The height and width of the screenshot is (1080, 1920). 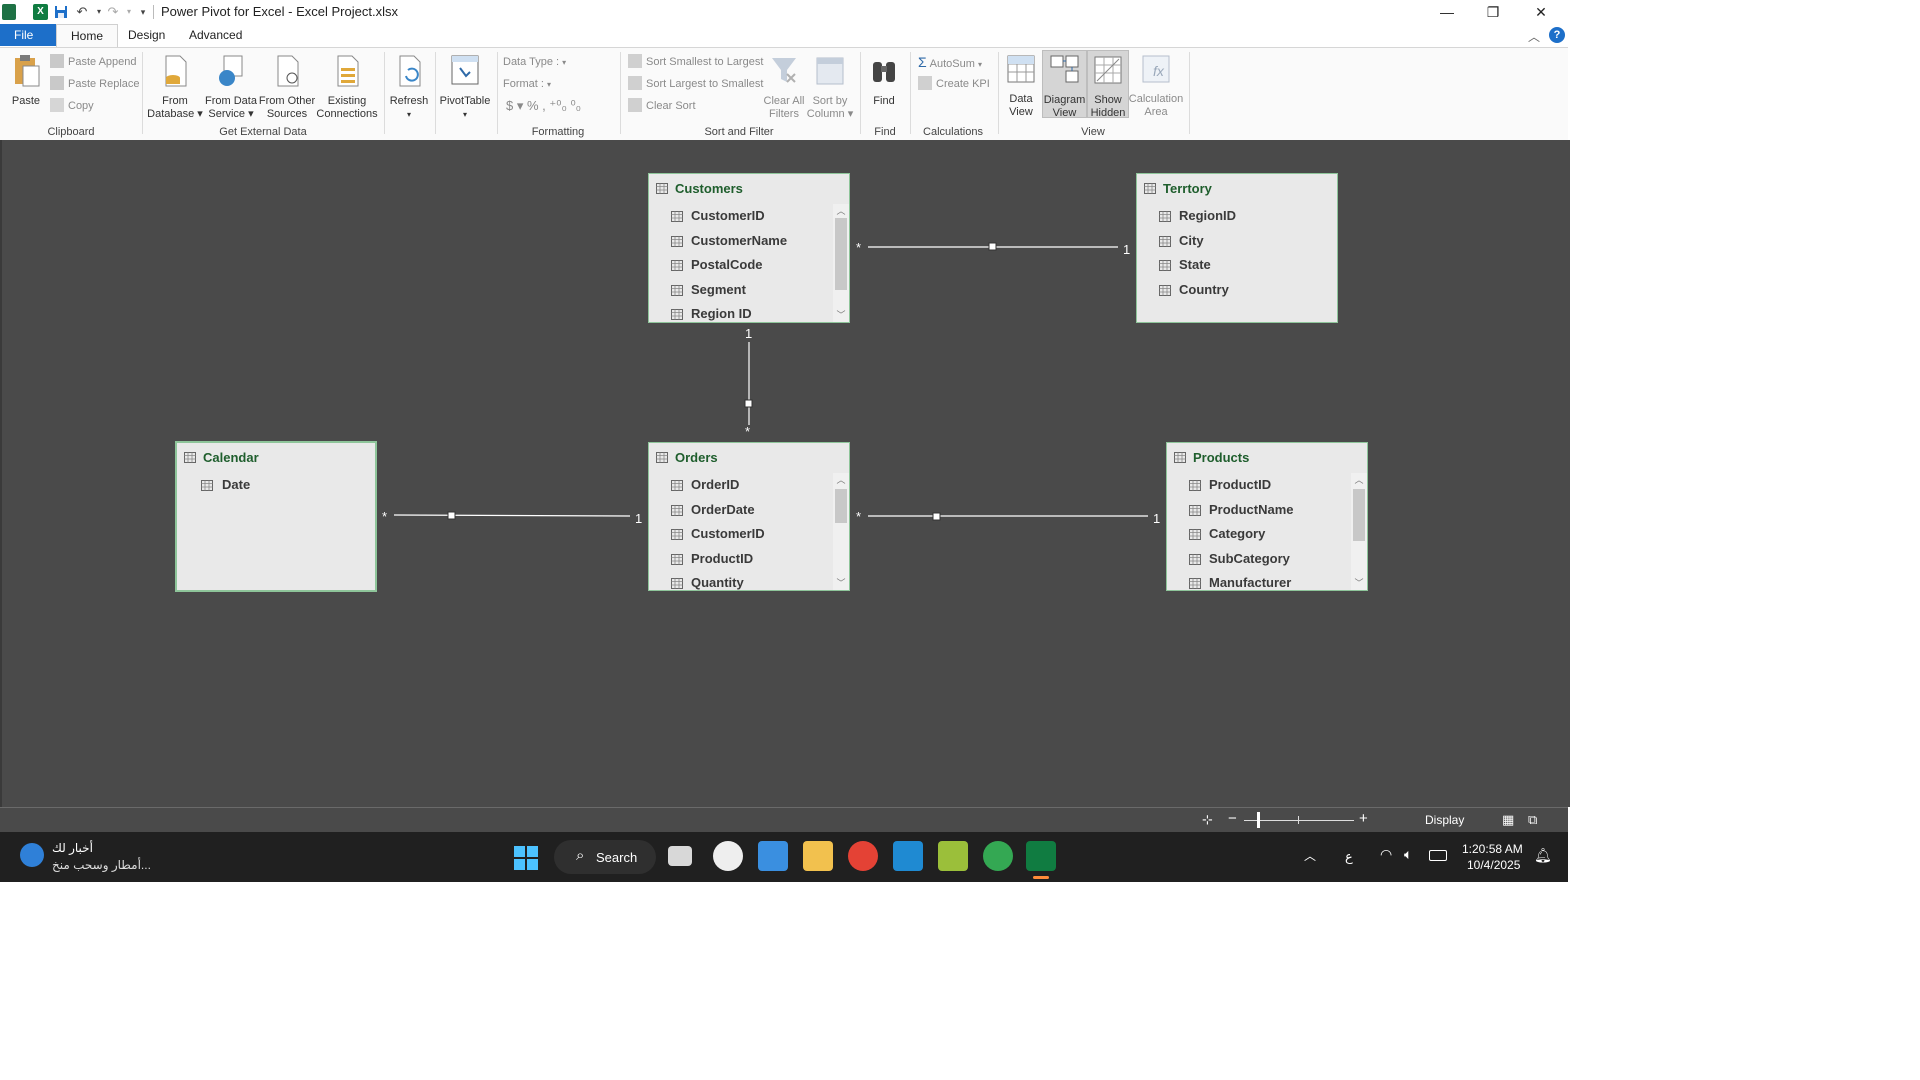 What do you see at coordinates (818, 856) in the screenshot?
I see `file-explorer-icon` at bounding box center [818, 856].